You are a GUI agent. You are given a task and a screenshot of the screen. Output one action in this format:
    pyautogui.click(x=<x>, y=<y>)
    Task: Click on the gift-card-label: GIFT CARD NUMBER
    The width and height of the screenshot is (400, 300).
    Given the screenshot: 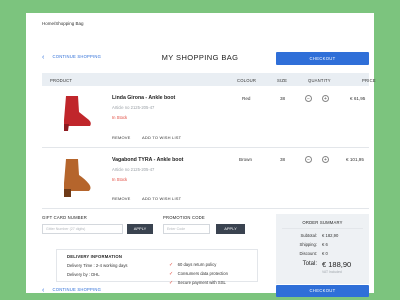 What is the action you would take?
    pyautogui.click(x=64, y=217)
    